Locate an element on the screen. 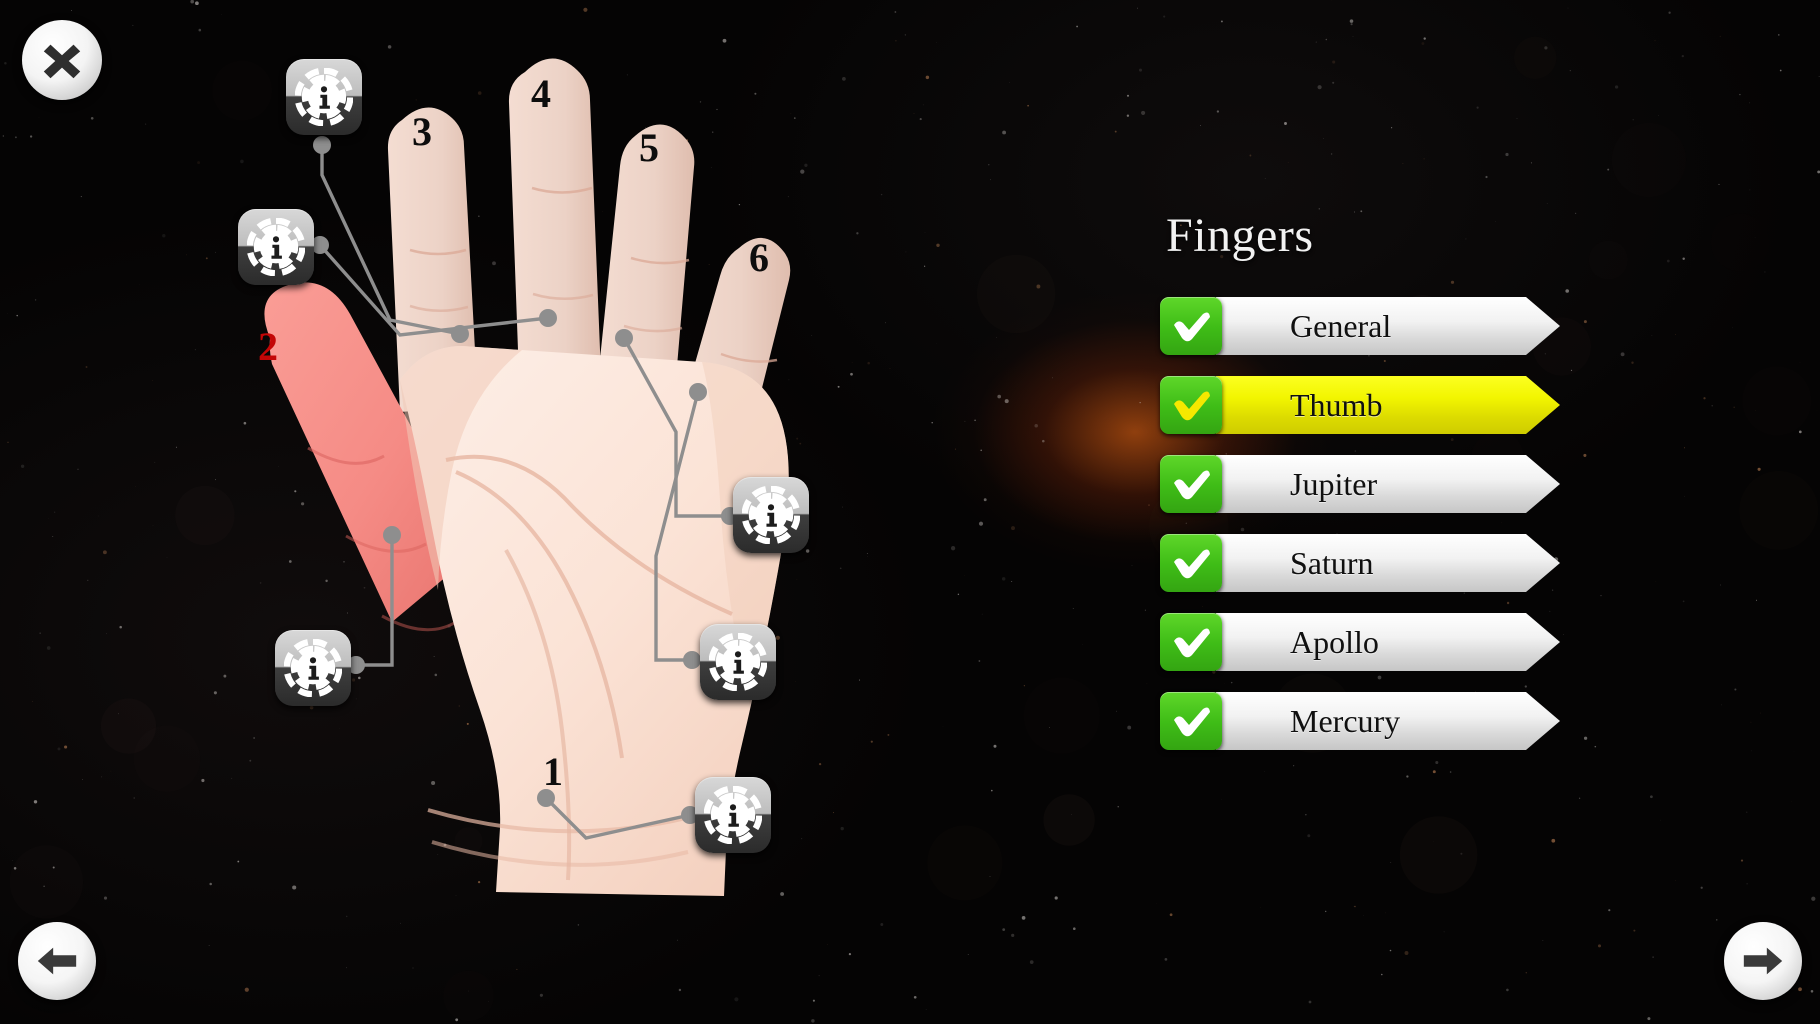 Image resolution: width=1820 pixels, height=1024 pixels. checkbox-general is located at coordinates (1191, 326).